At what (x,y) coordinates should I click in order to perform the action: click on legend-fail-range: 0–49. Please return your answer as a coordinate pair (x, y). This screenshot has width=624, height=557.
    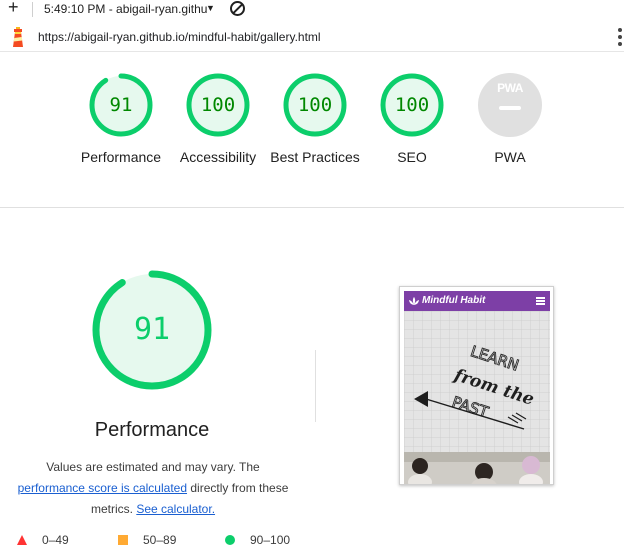
    Looking at the image, I should click on (55, 540).